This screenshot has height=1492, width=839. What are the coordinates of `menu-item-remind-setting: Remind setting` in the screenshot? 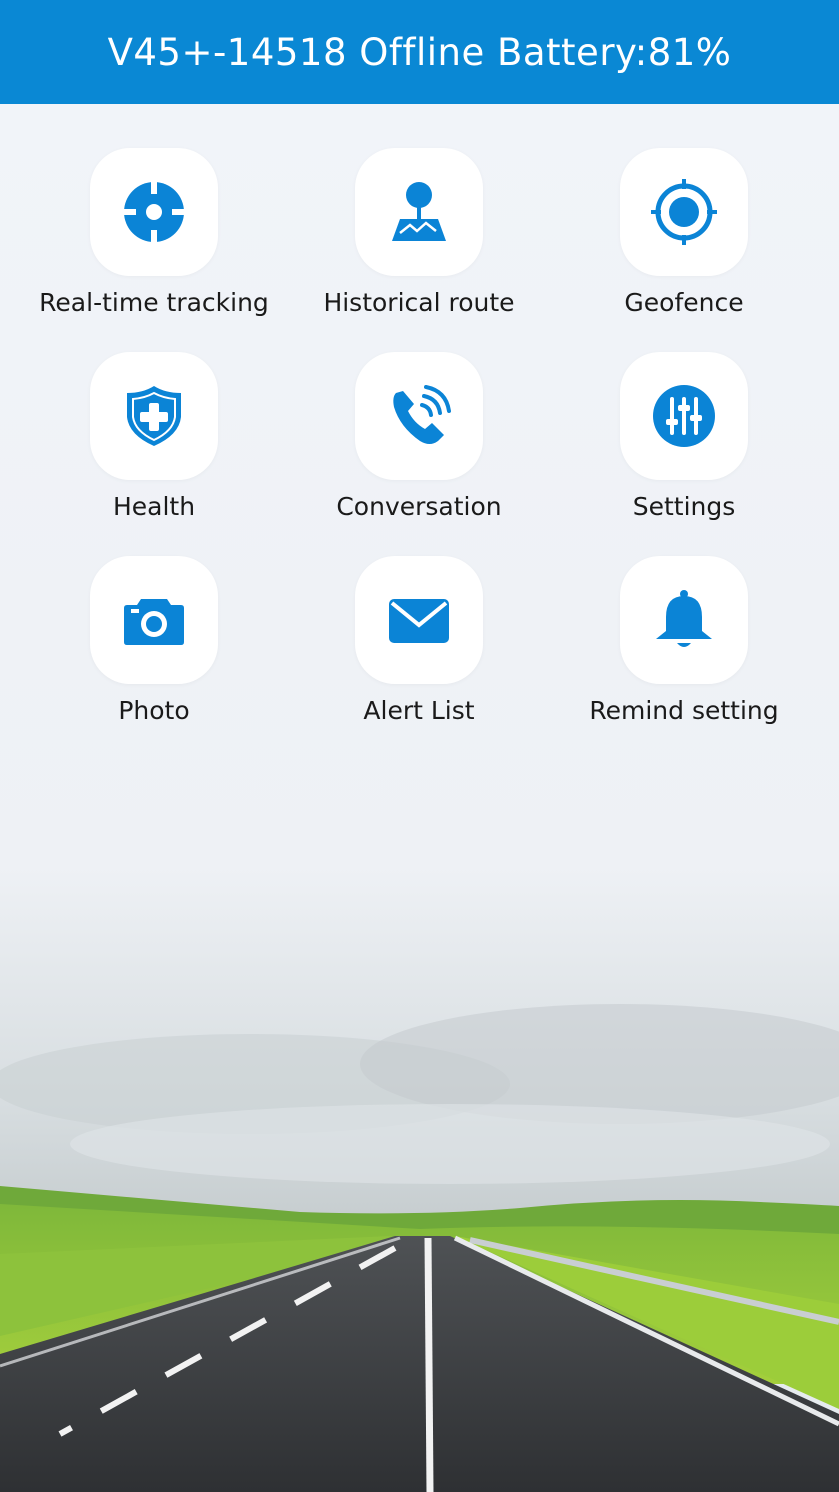 It's located at (684, 640).